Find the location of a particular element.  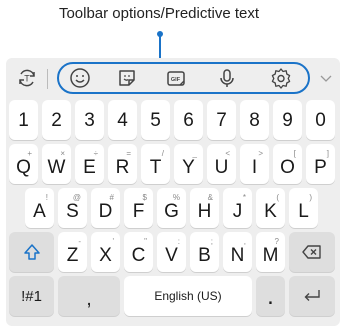

key-l: ) L is located at coordinates (303, 208).